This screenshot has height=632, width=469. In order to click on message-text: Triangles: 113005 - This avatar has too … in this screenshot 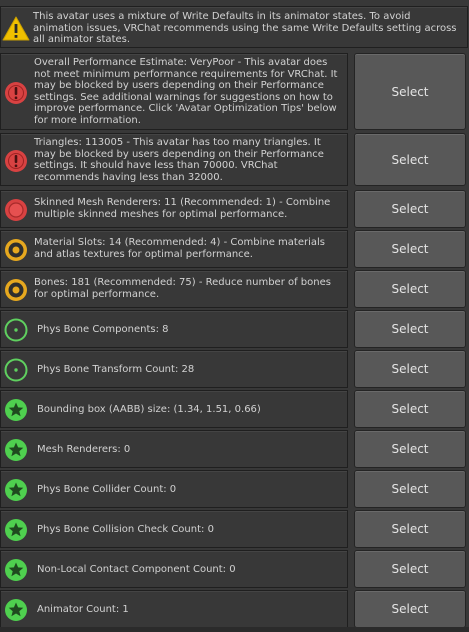, I will do `click(179, 160)`.